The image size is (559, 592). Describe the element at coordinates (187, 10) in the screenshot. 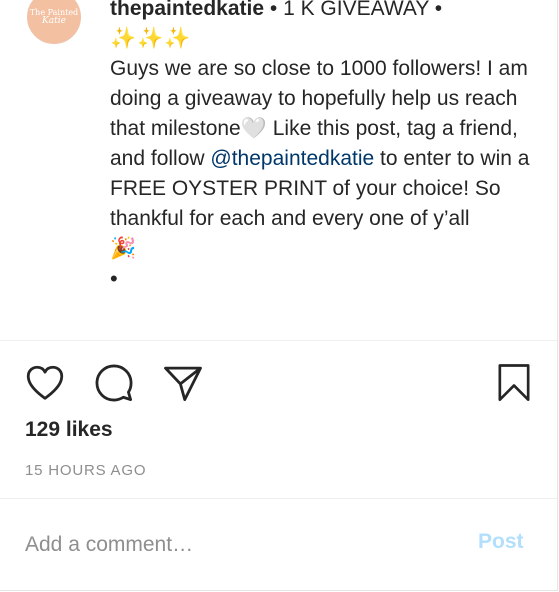

I see `username-link: thepaintedkatie` at that location.